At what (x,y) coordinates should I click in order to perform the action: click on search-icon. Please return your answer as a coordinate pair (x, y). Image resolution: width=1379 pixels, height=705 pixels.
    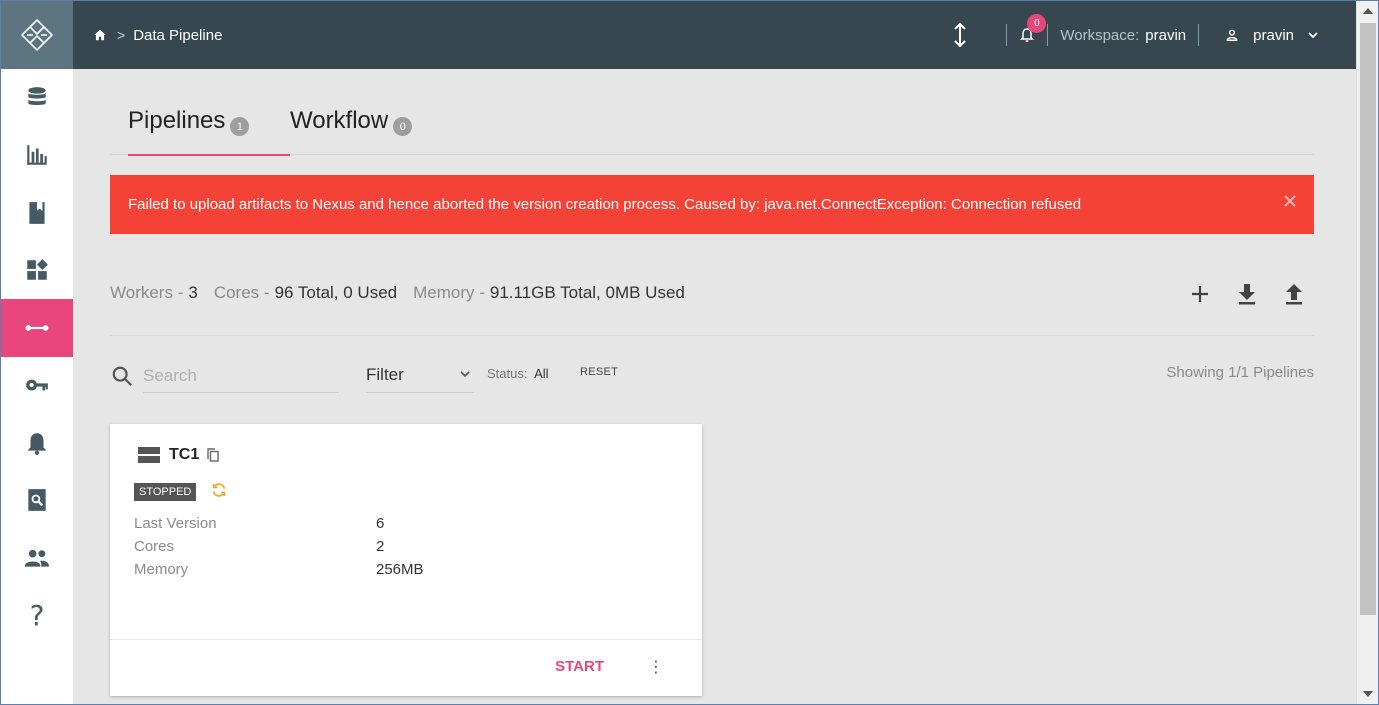
    Looking at the image, I should click on (122, 376).